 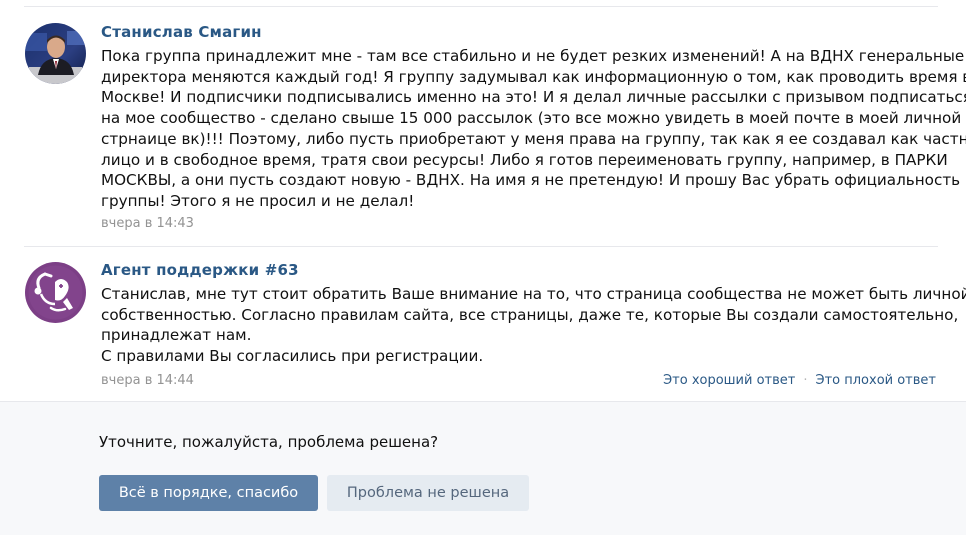 I want to click on message-divider, so click(x=481, y=246).